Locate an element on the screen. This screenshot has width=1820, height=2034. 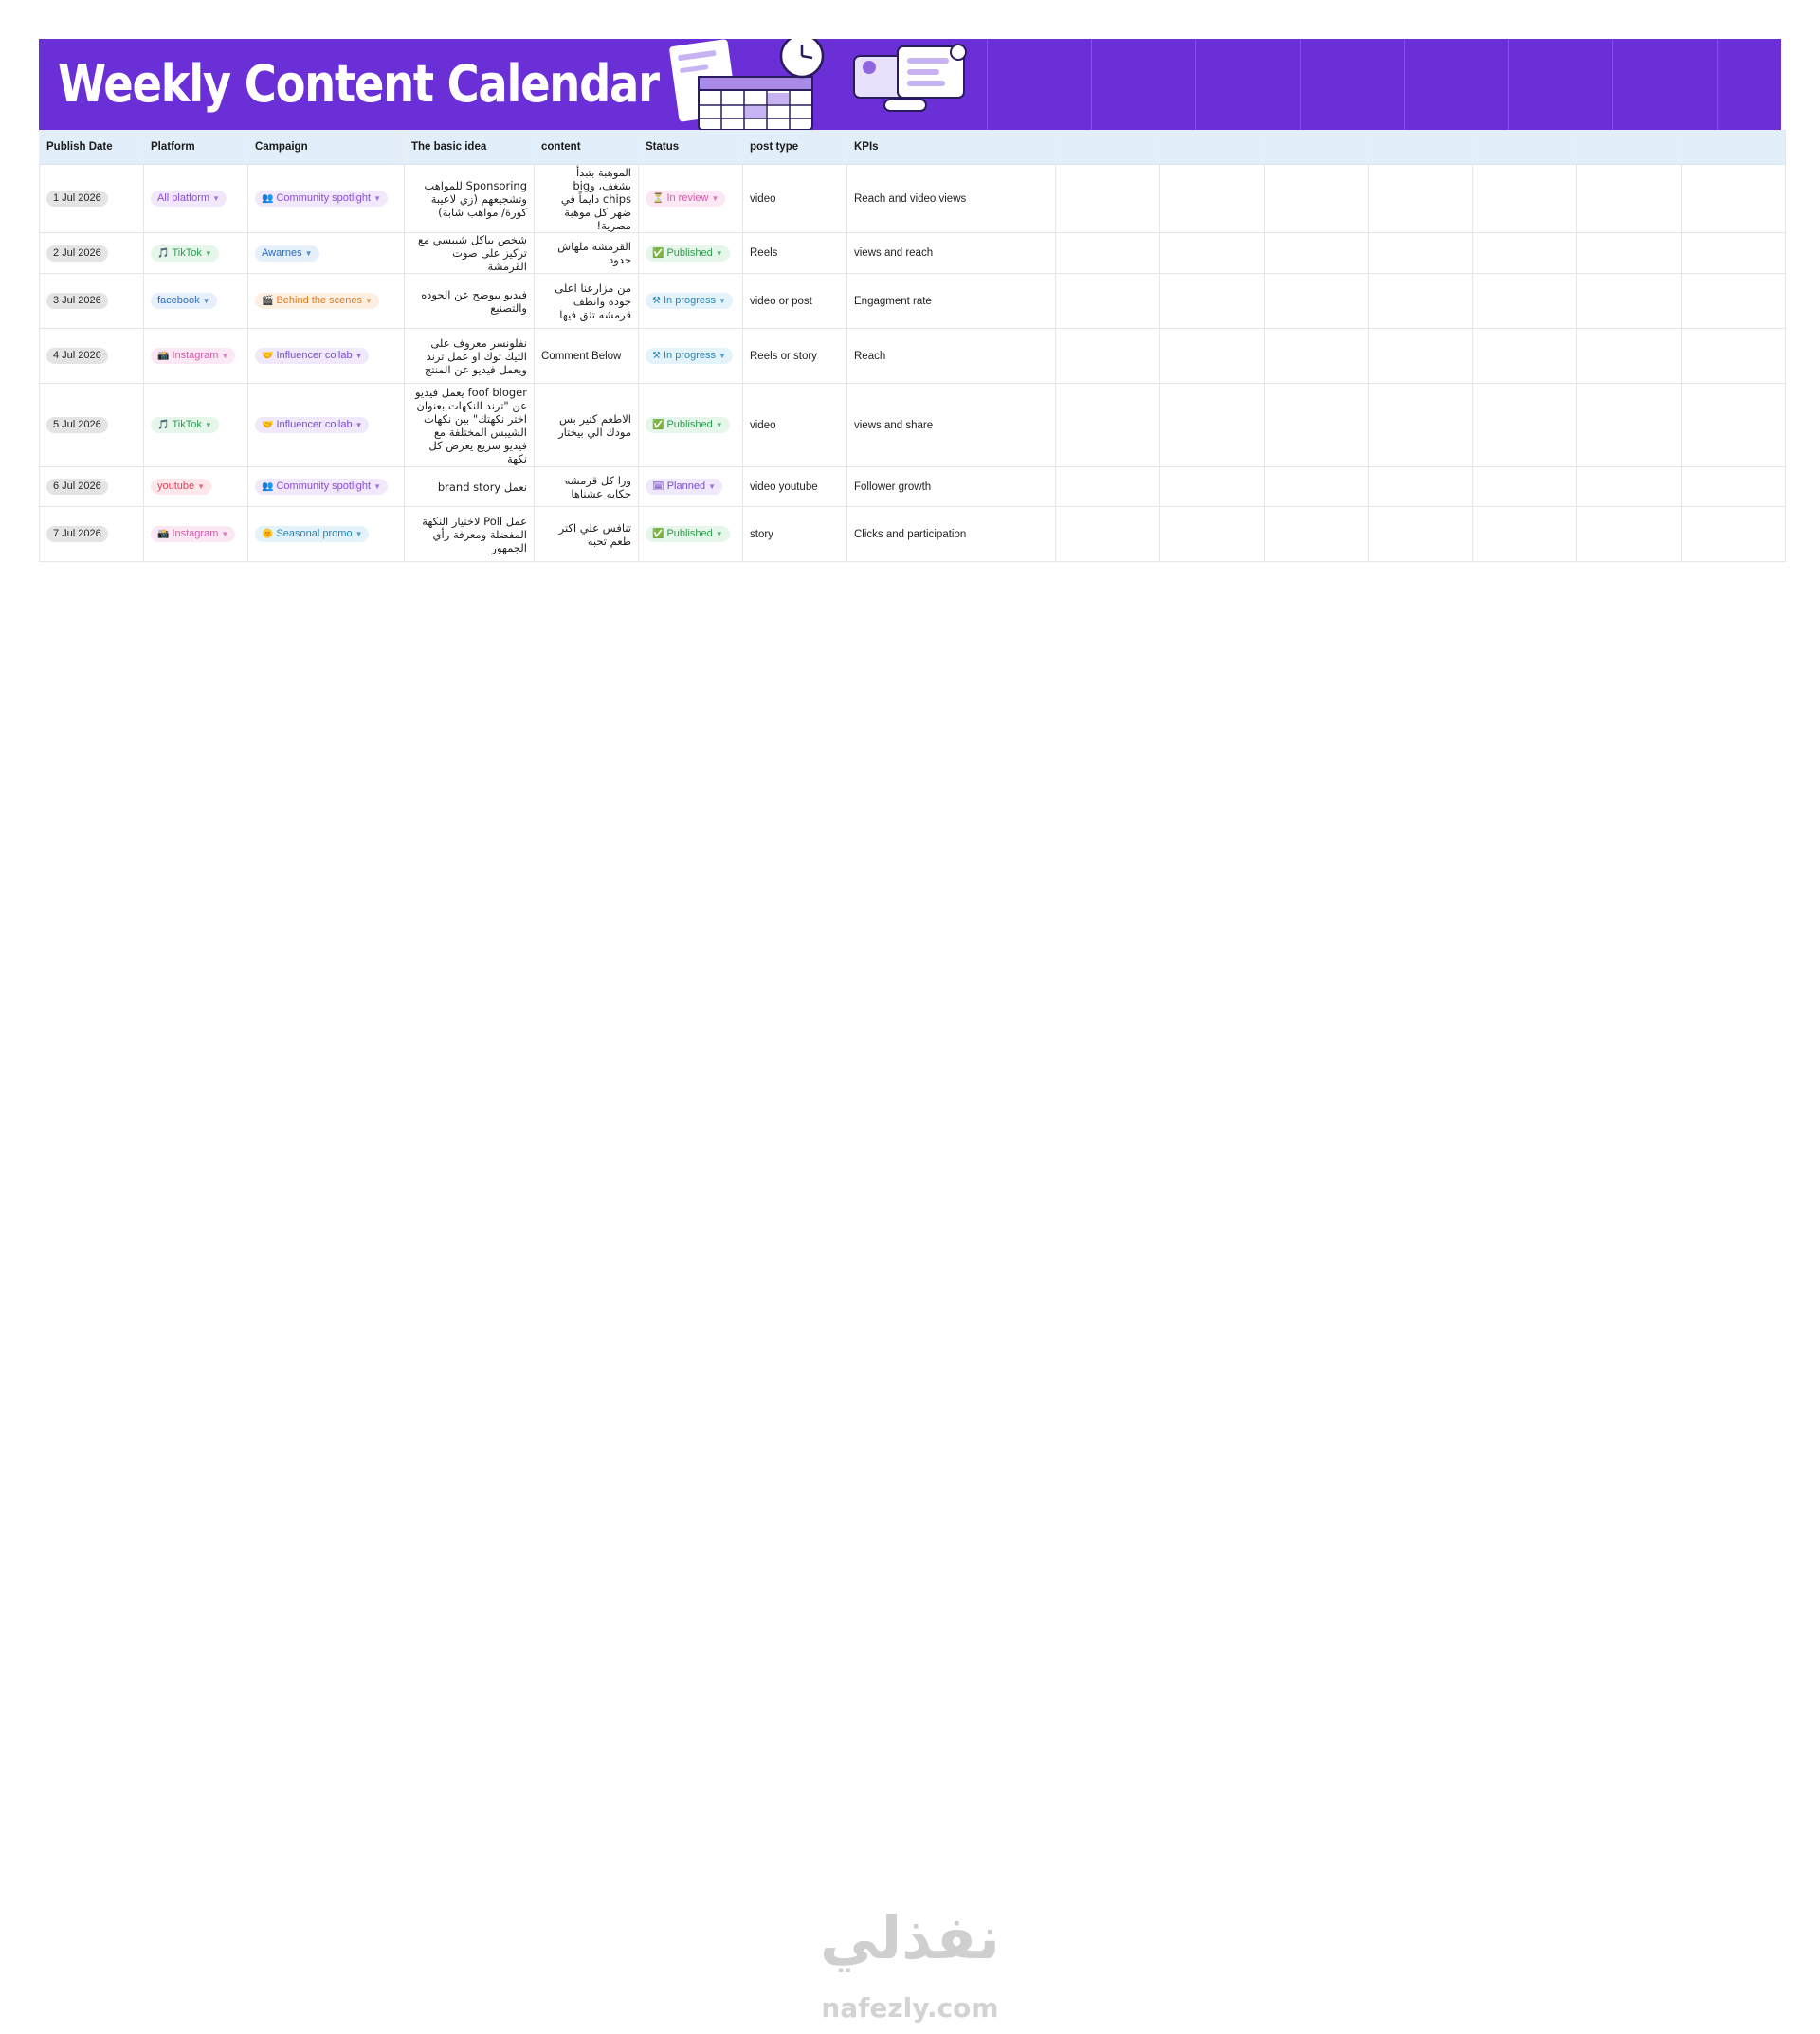
campaign-chip: 🤝 Influencer collab ▼ is located at coordinates (312, 425).